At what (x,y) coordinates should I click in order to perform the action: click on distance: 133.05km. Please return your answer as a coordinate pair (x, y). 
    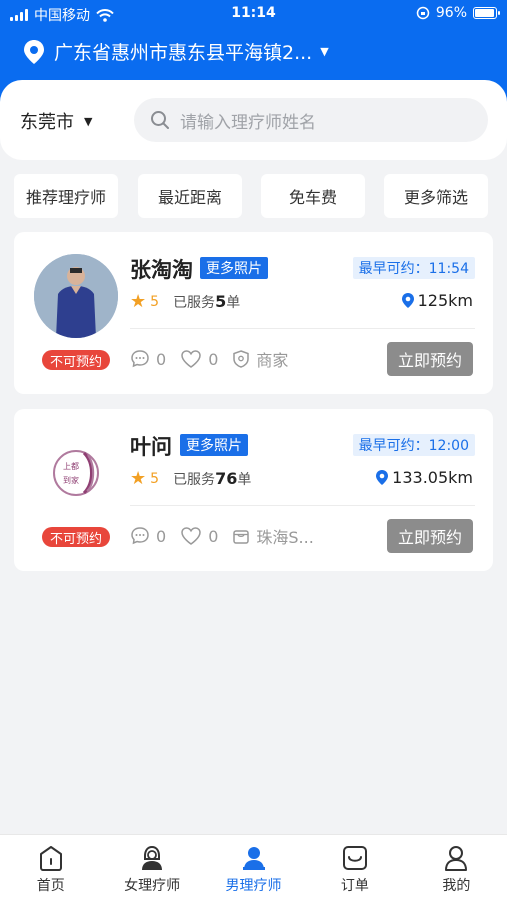
    Looking at the image, I should click on (424, 477).